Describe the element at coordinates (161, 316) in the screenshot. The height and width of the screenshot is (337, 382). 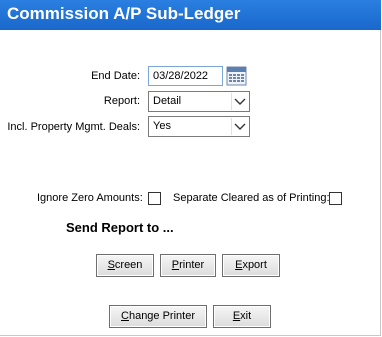
I see `change-printer-label-rest: hange Printer` at that location.